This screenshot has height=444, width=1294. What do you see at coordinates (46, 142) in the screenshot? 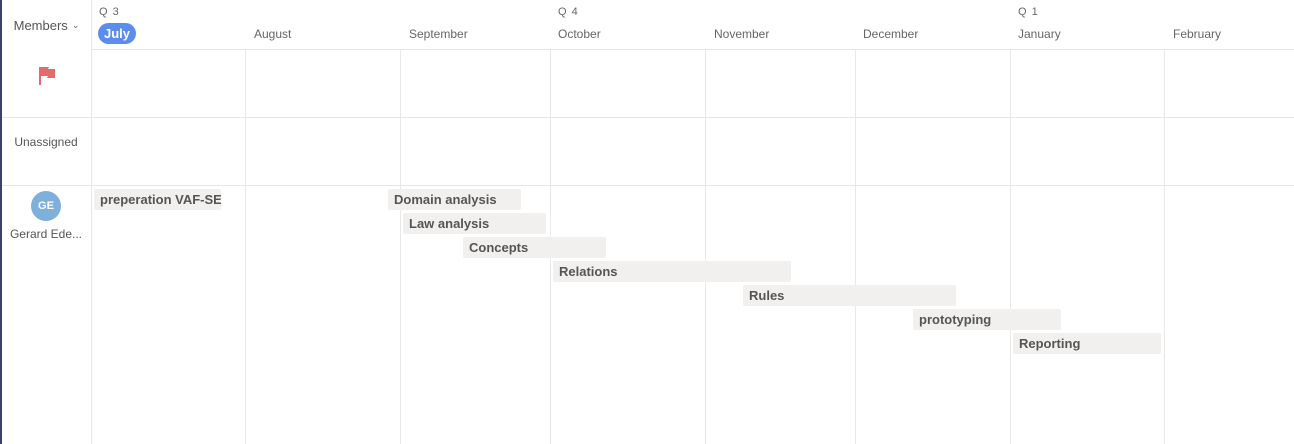
I see `unassigned-row-label: Unassigned` at bounding box center [46, 142].